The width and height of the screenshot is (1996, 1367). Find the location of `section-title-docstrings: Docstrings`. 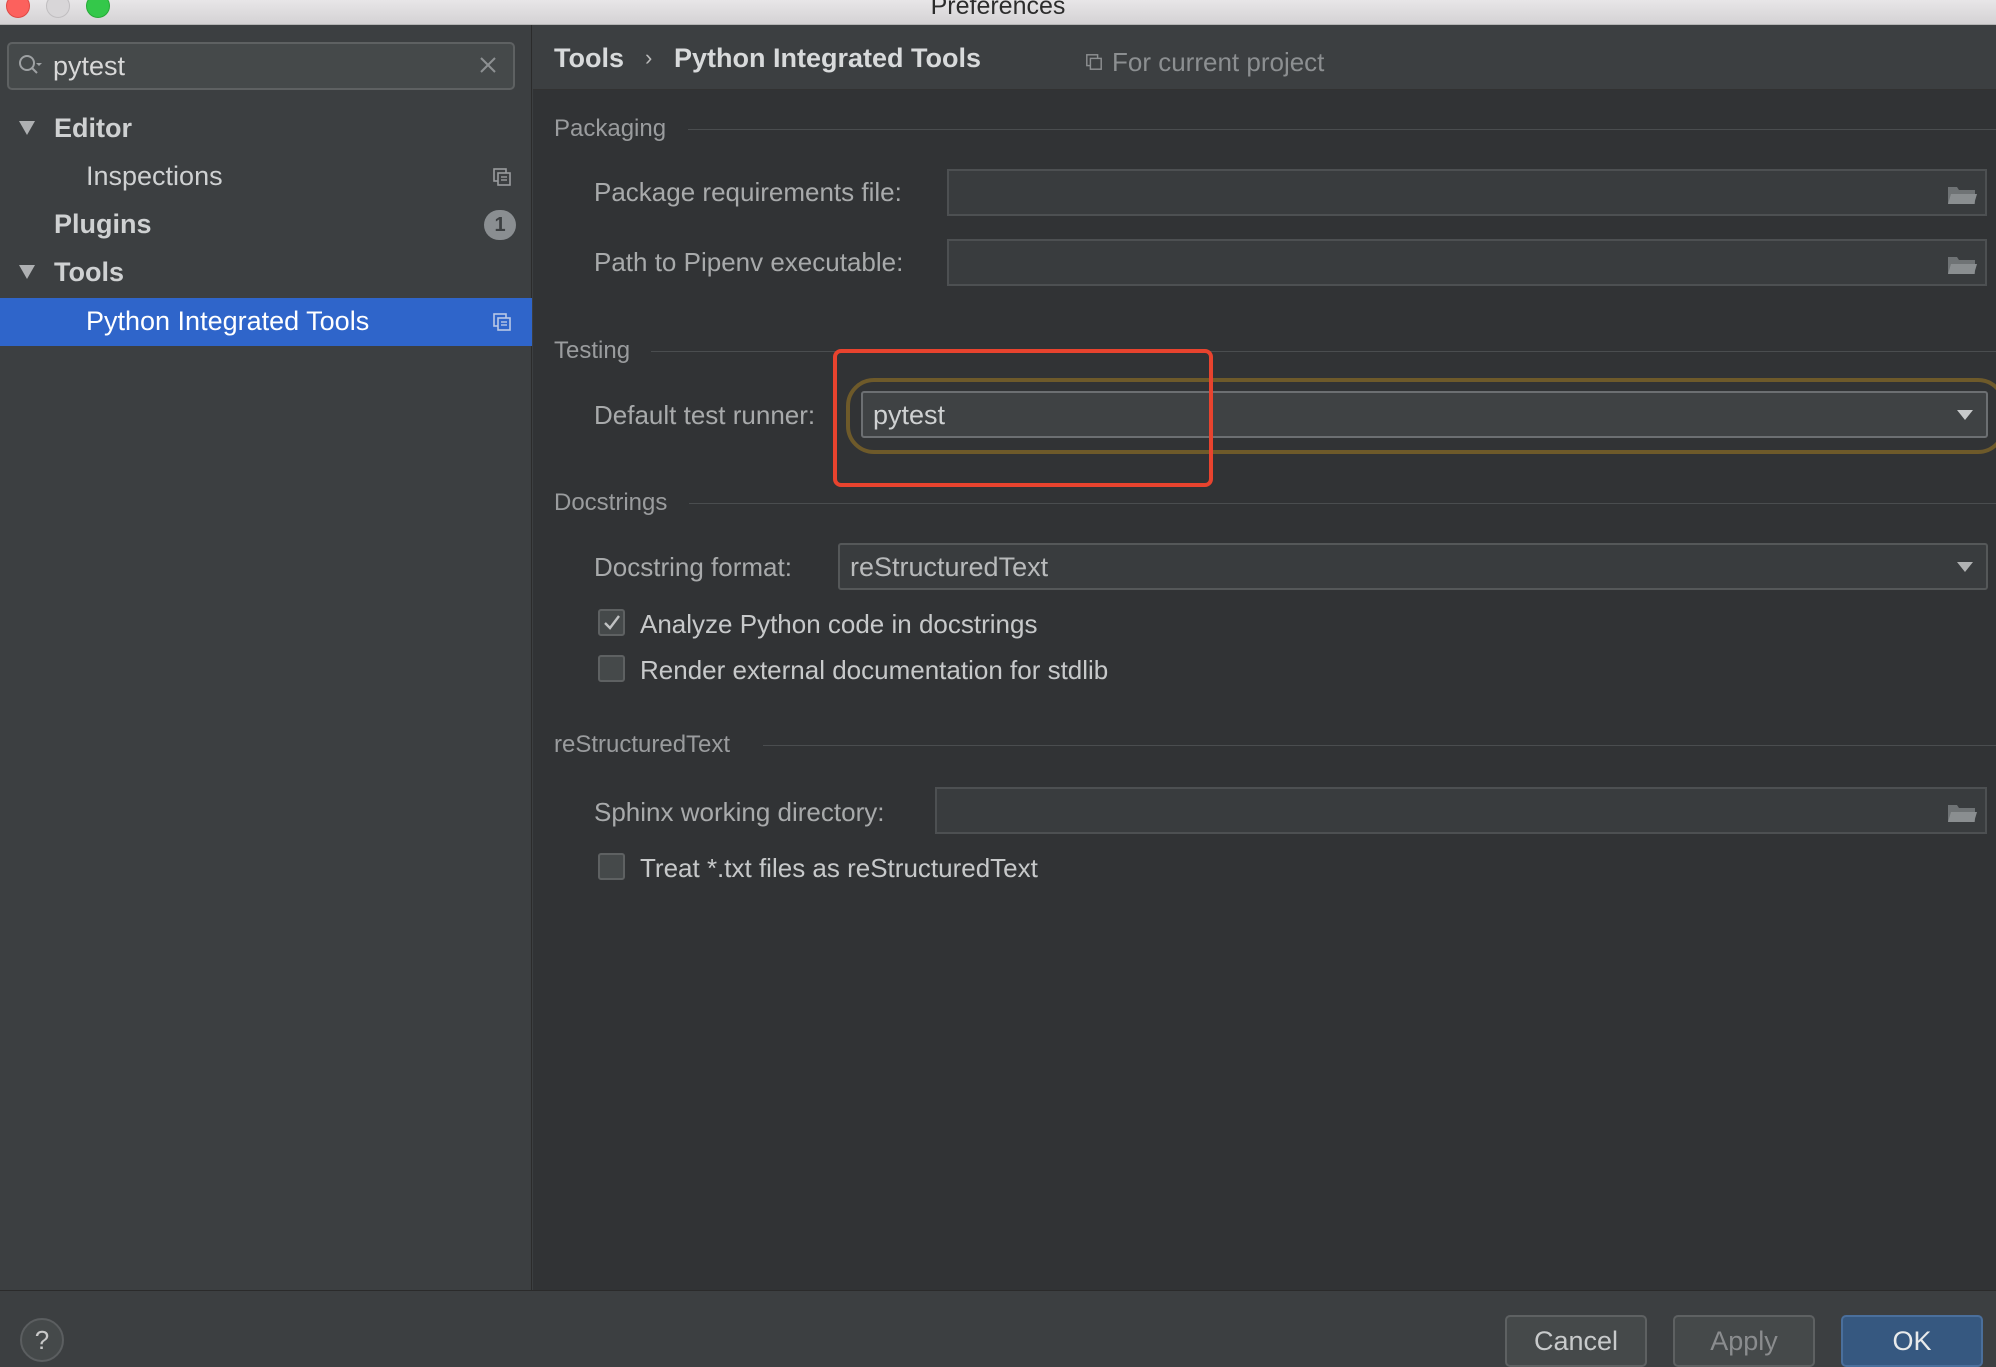

section-title-docstrings: Docstrings is located at coordinates (611, 502).